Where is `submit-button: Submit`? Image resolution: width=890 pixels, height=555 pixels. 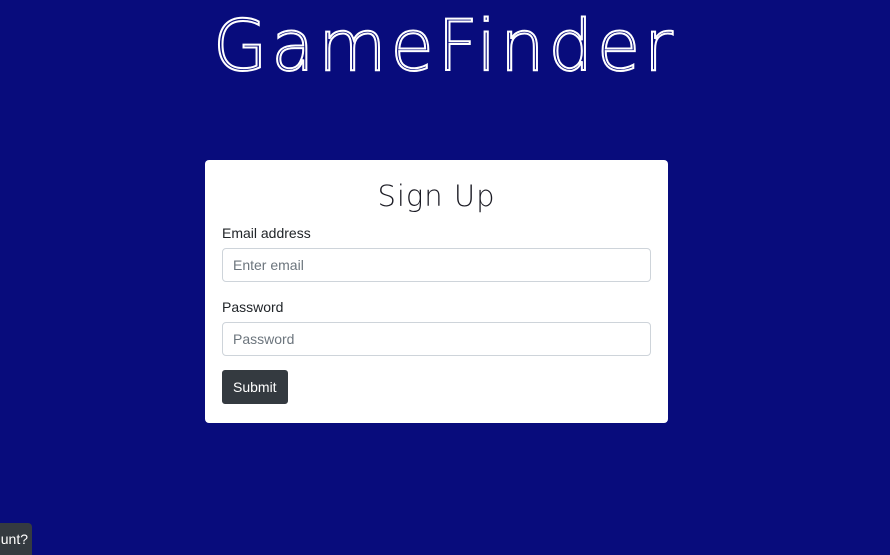 submit-button: Submit is located at coordinates (255, 387).